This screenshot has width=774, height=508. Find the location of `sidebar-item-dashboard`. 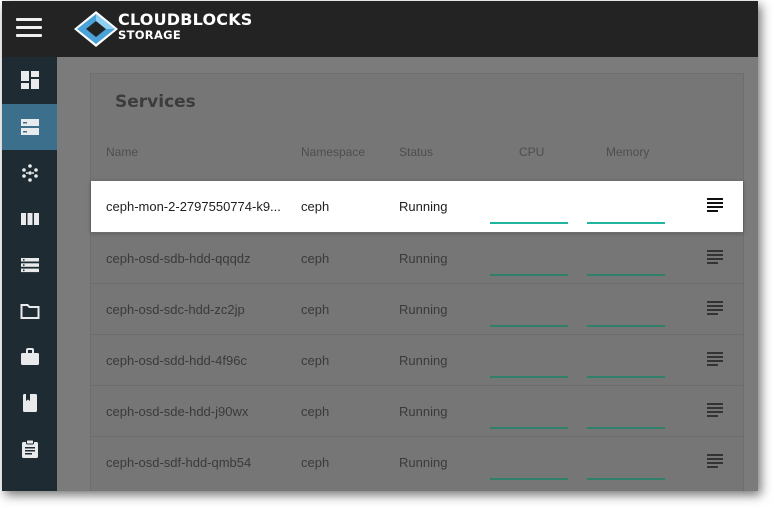

sidebar-item-dashboard is located at coordinates (29, 80).